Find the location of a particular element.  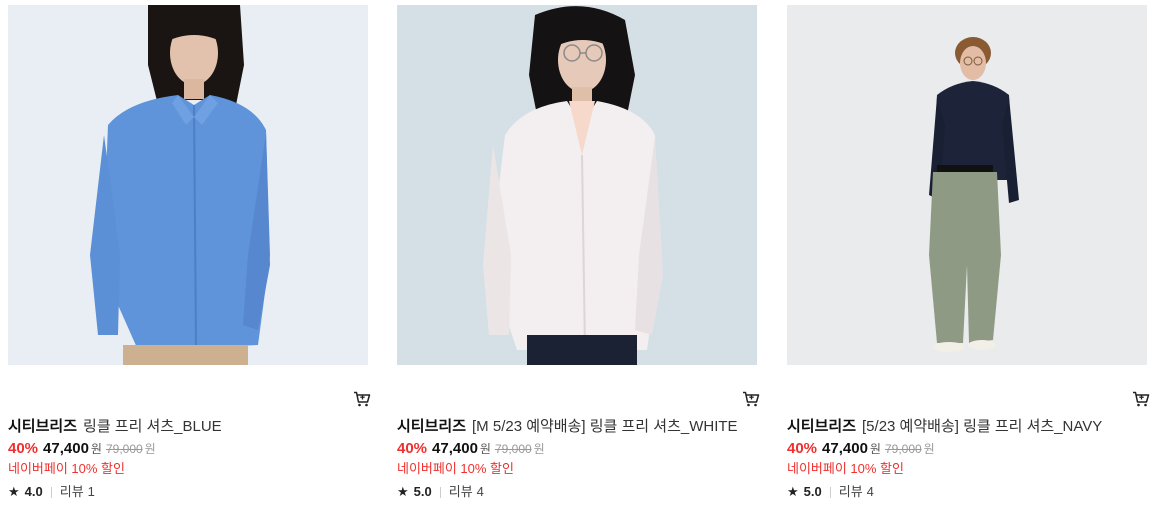

review-count: 1 is located at coordinates (91, 491).